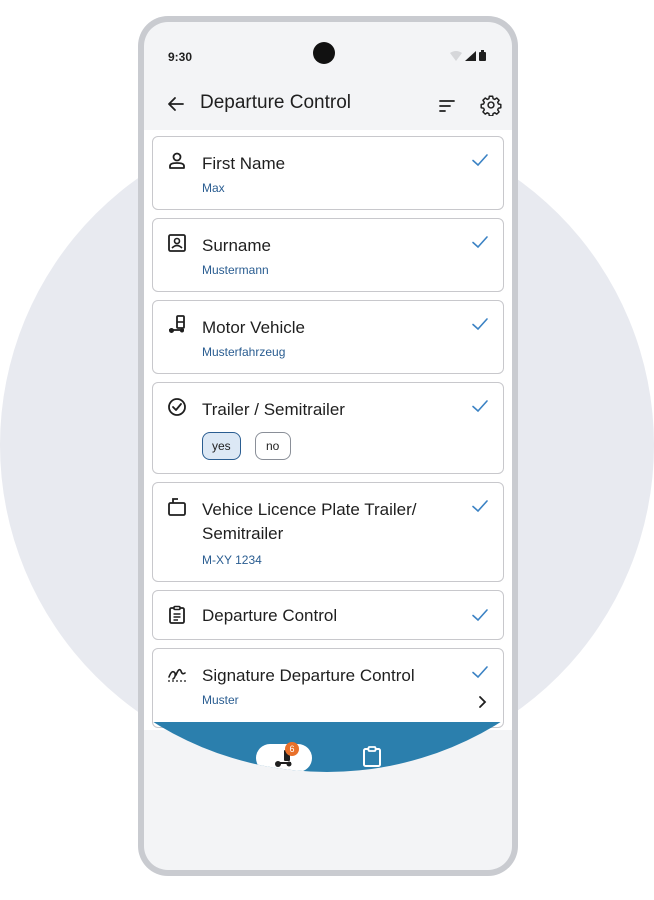 The image size is (654, 900). I want to click on wifi-icon, so click(456, 55).